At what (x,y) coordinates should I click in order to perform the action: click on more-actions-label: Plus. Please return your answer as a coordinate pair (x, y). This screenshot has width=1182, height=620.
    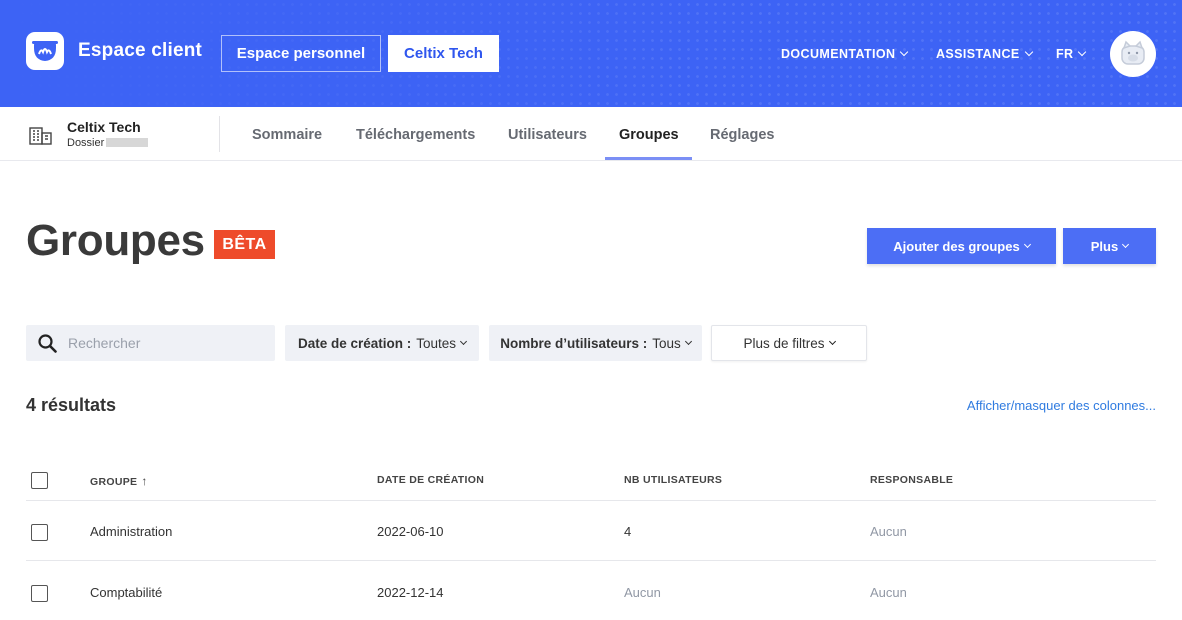
    Looking at the image, I should click on (1104, 246).